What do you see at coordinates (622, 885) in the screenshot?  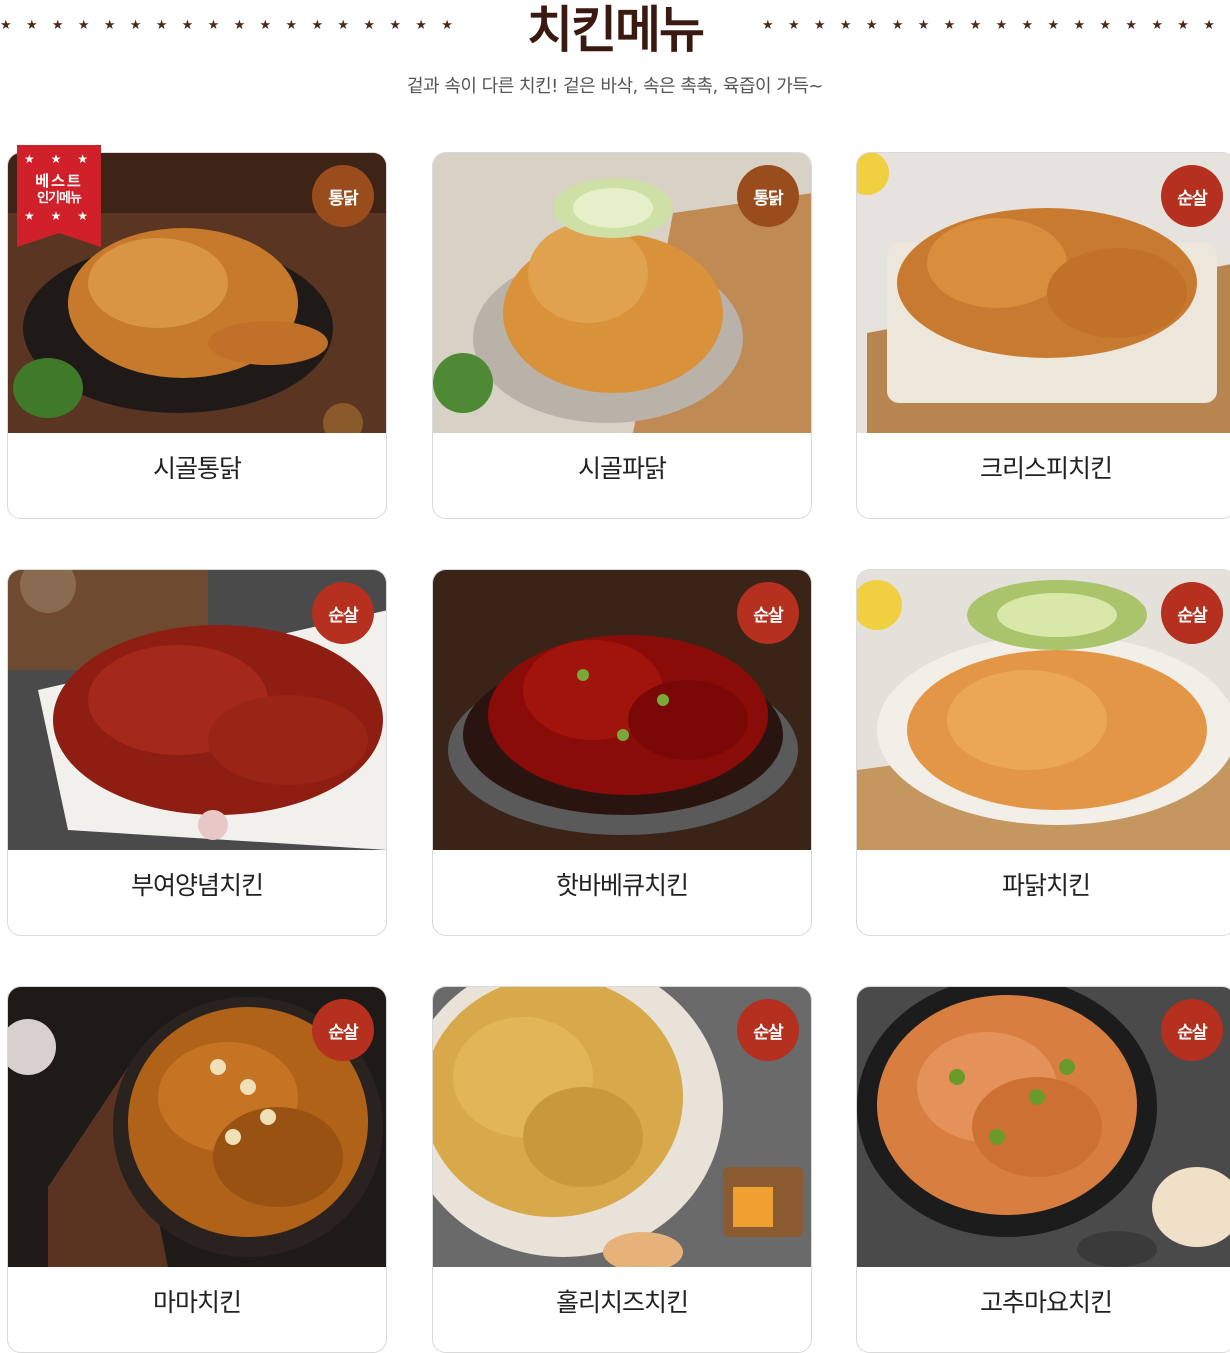 I see `menu-name: 핫바베큐치킨` at bounding box center [622, 885].